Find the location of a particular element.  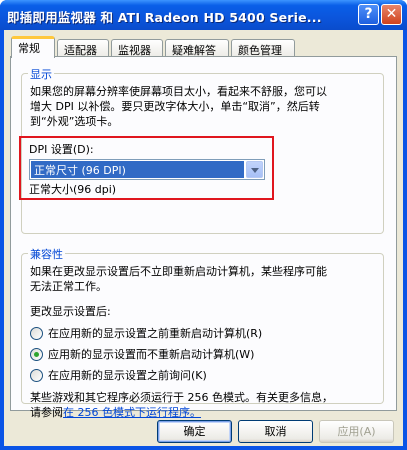

help-button: ? is located at coordinates (368, 14).